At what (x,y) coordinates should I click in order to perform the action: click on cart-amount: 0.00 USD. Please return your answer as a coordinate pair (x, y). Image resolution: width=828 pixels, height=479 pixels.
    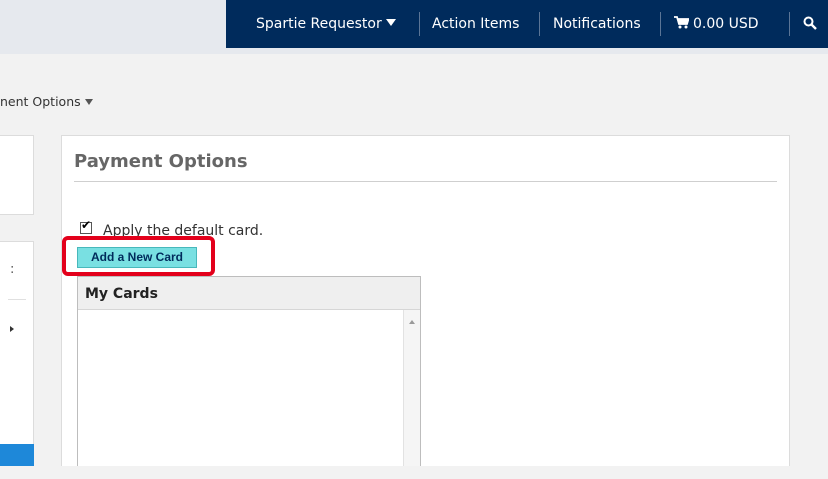
    Looking at the image, I should click on (726, 24).